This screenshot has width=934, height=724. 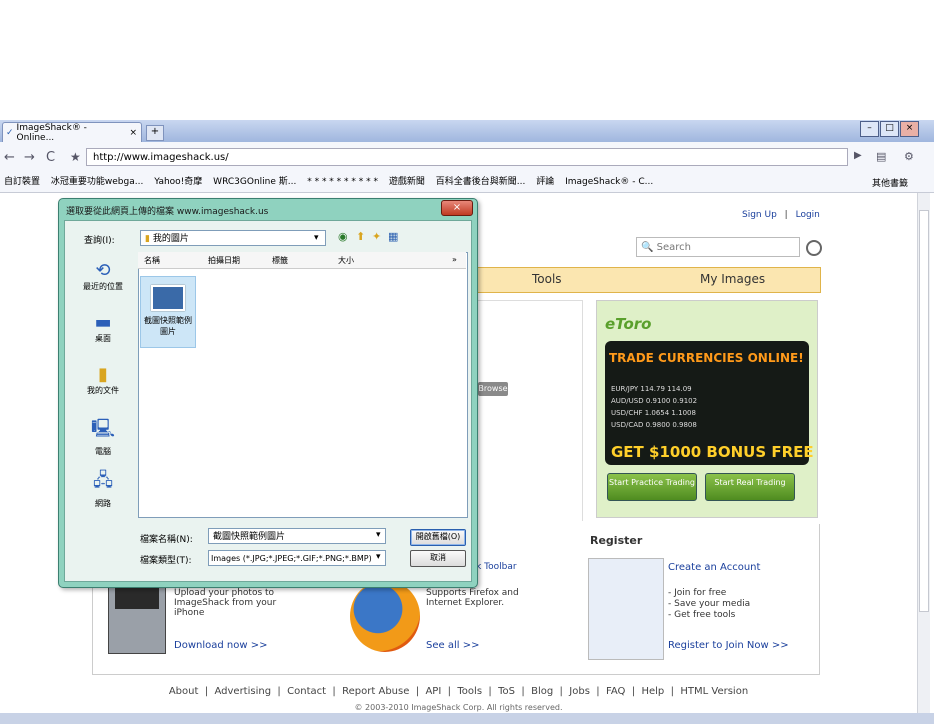 I want to click on scrollbar-thumb, so click(x=924, y=411).